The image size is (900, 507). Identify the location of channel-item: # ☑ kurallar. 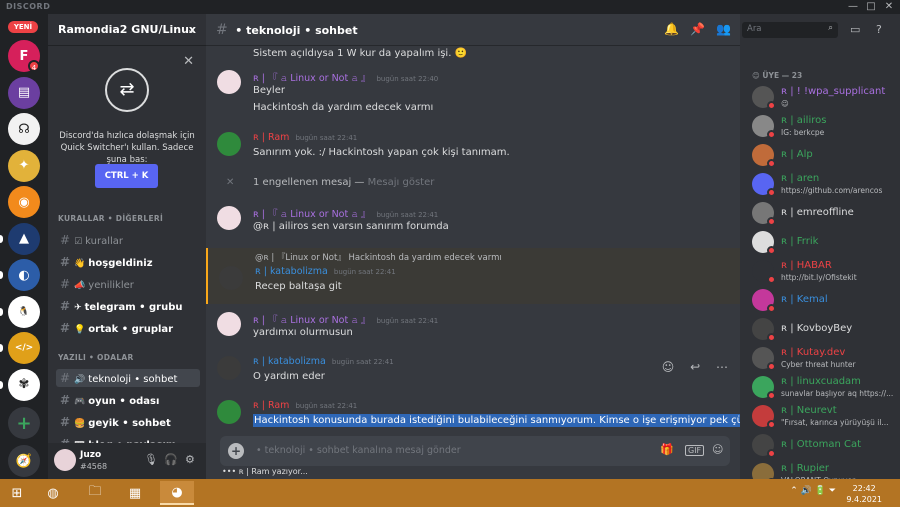
(128, 240).